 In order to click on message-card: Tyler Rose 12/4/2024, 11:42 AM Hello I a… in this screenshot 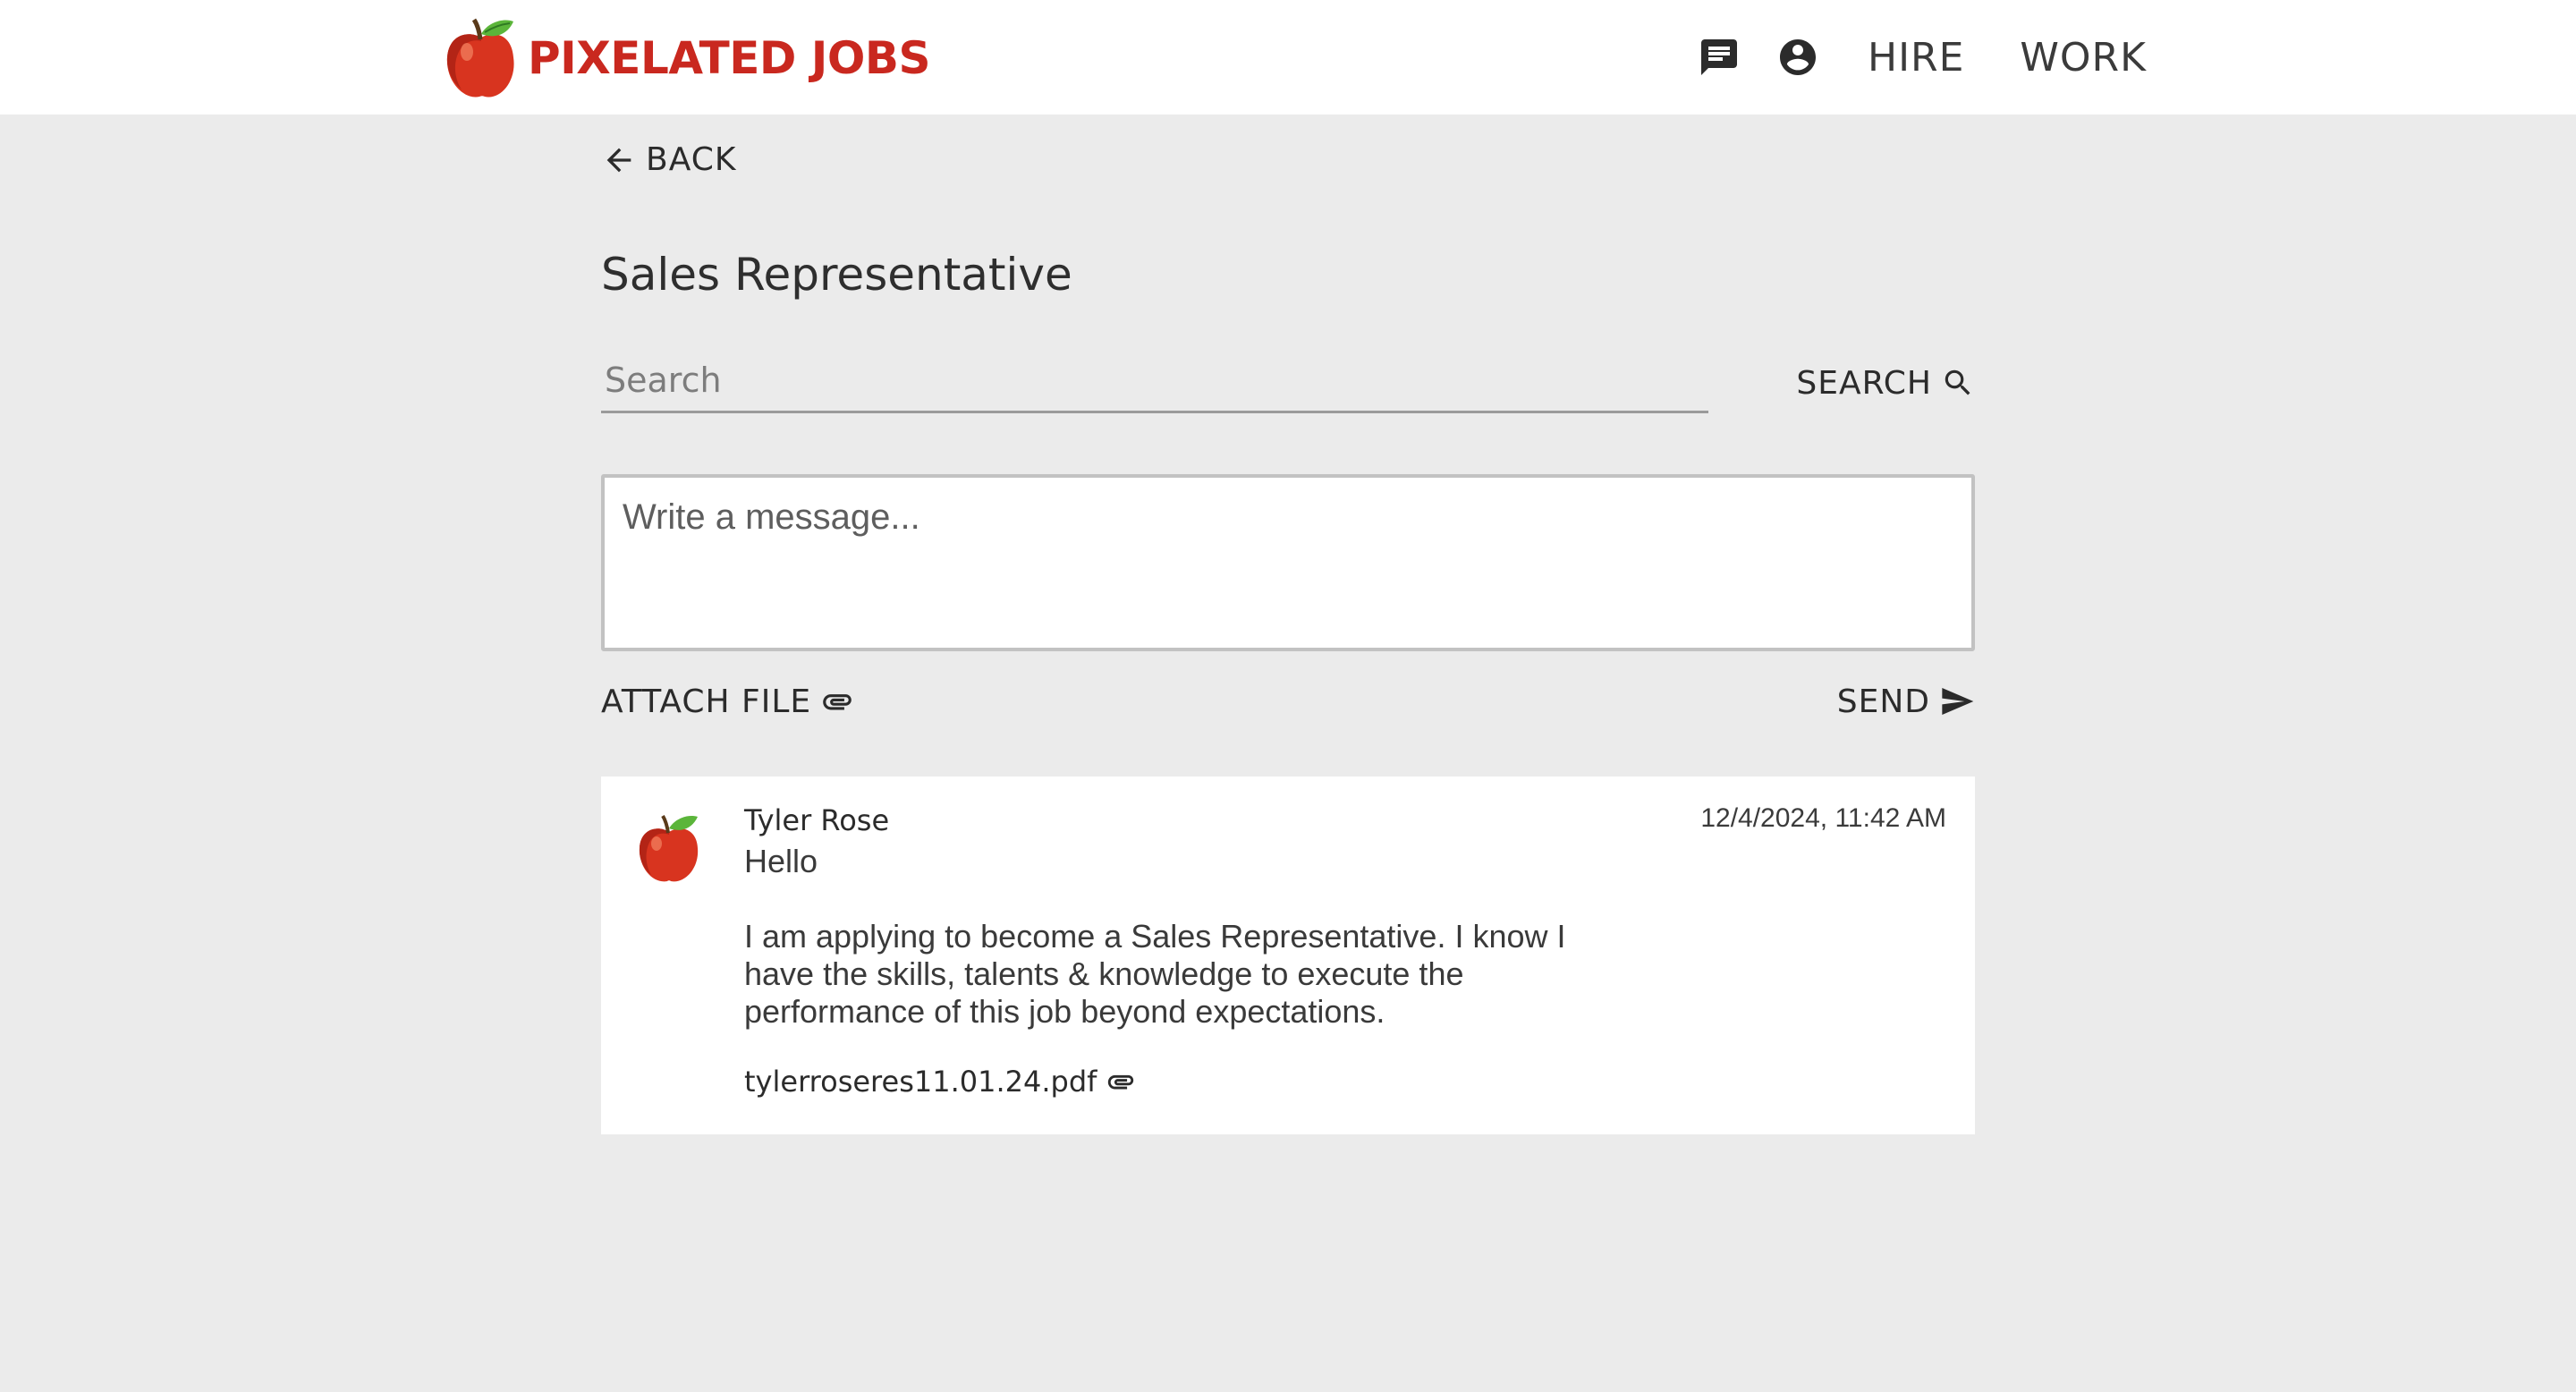, I will do `click(1288, 955)`.